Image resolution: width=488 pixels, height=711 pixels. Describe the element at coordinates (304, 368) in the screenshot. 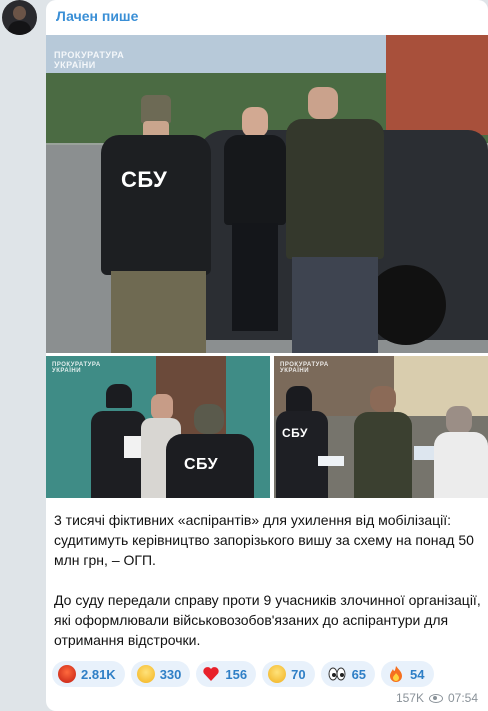

I see `watermark-right: ПРОКУРАТУРА УКРАЇНИ` at that location.